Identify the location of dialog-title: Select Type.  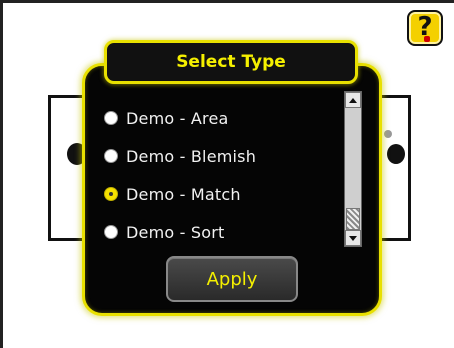
(231, 62).